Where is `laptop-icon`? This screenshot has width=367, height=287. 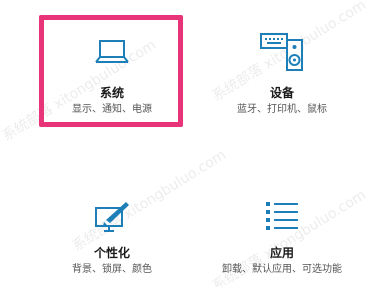 laptop-icon is located at coordinates (112, 51).